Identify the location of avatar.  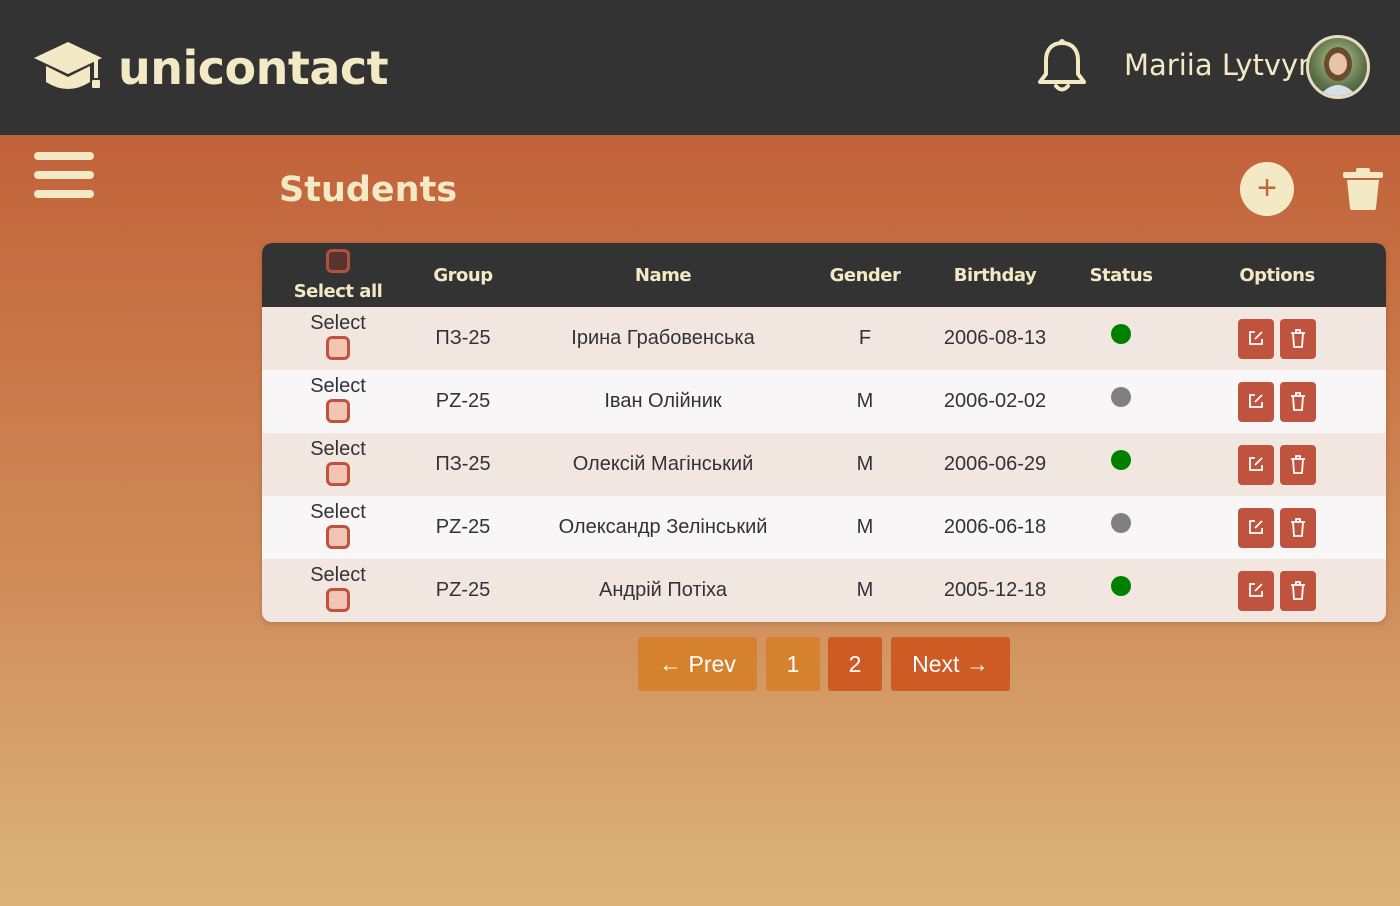
(1338, 67).